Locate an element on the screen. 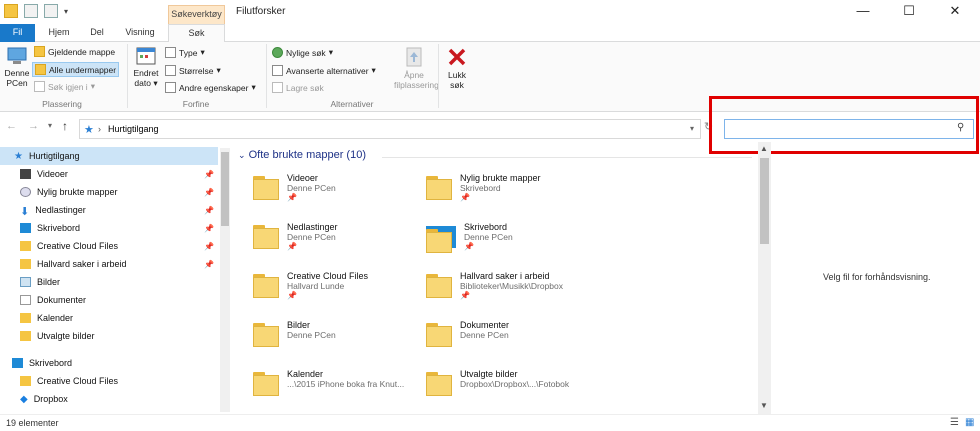  nav-item-desktop: Skrivebord 📌 is located at coordinates (109, 228).